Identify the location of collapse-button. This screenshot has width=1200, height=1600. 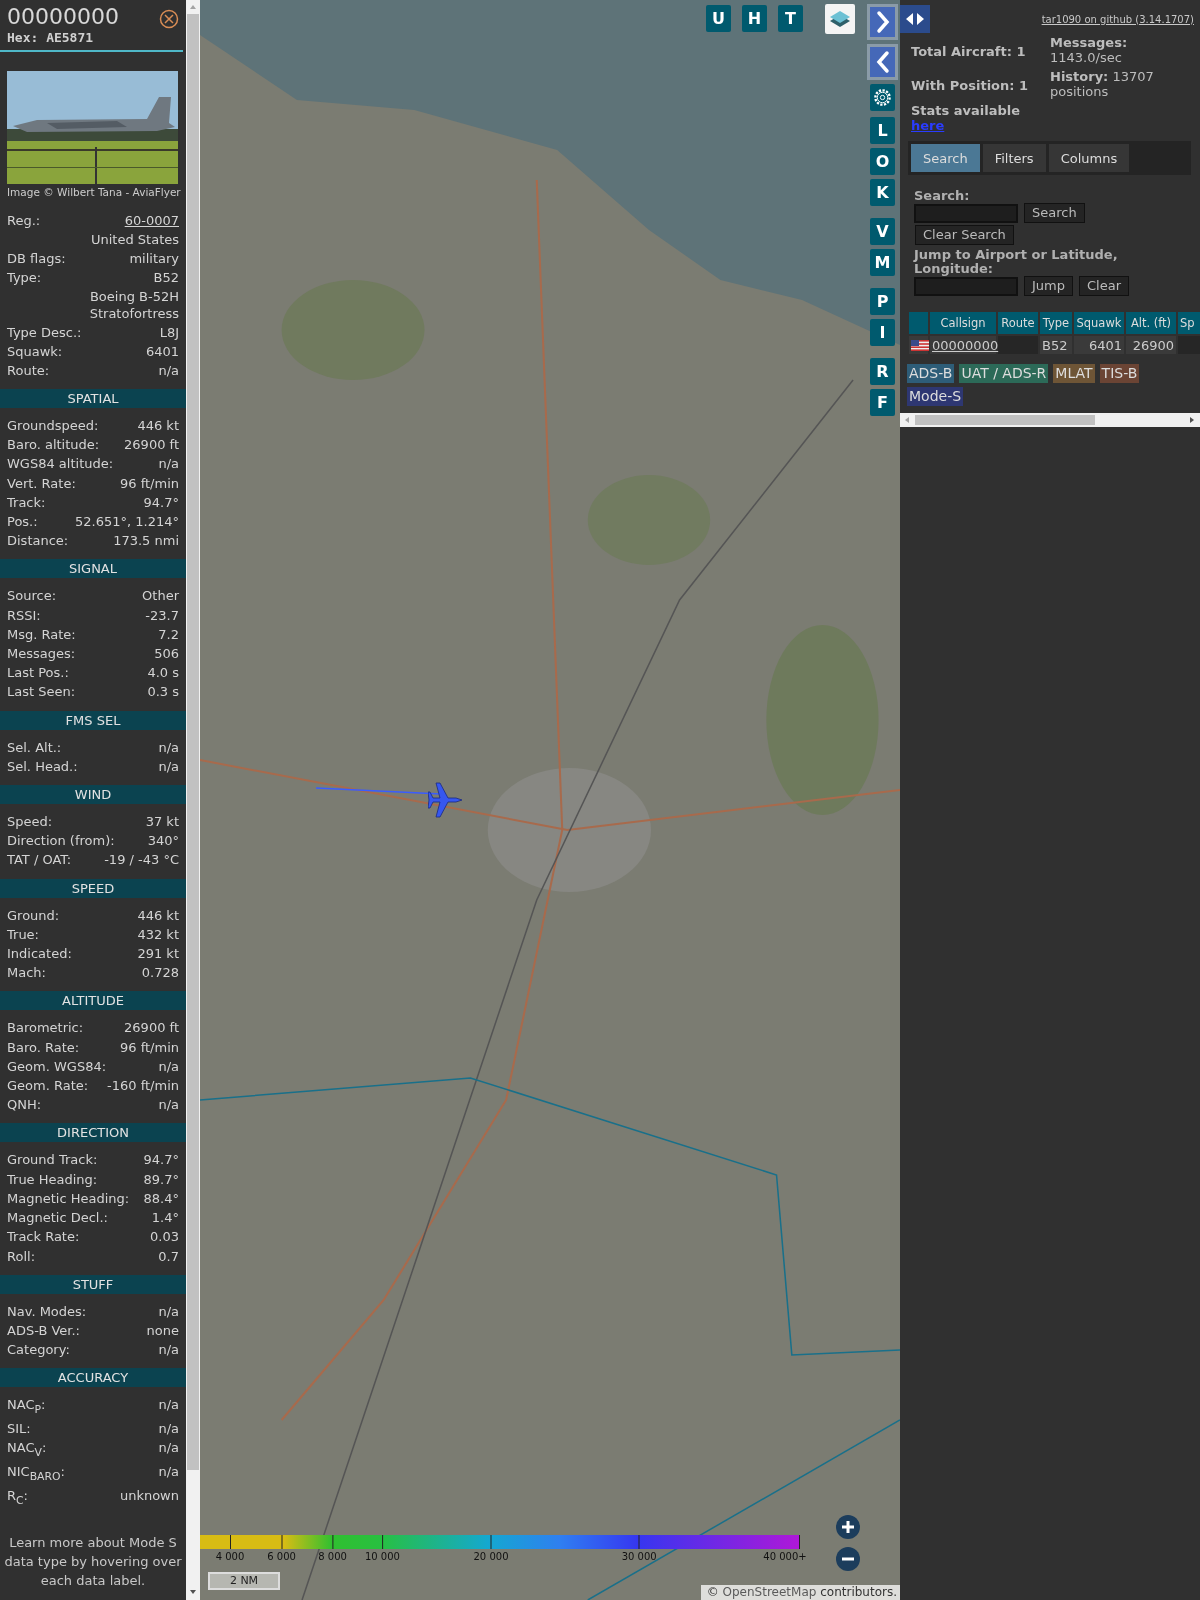
(882, 62).